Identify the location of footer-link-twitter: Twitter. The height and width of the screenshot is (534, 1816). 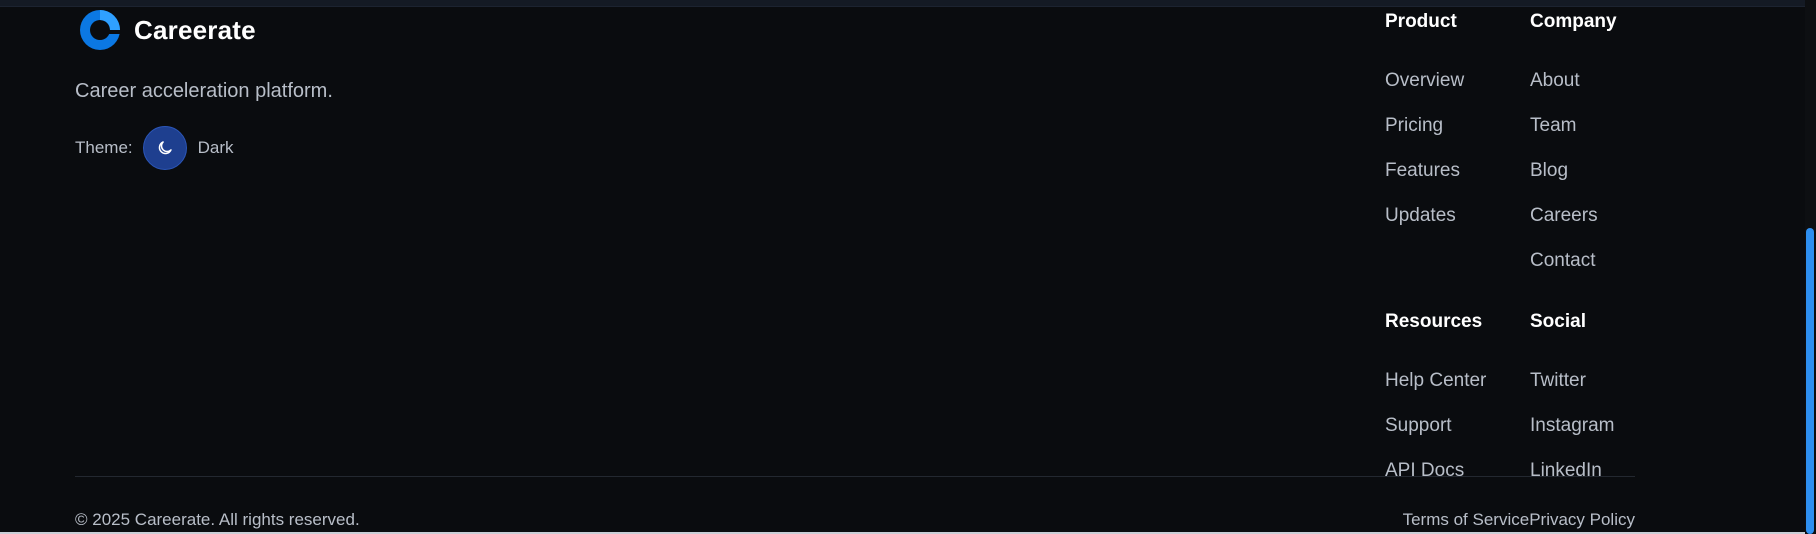
(1558, 380).